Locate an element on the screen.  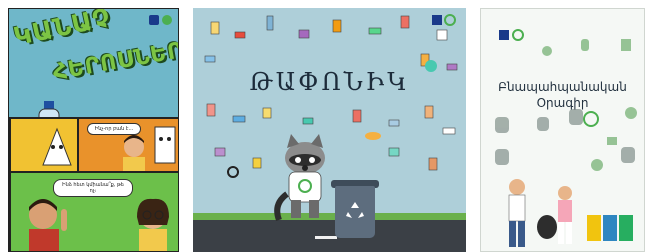
road-marking is located at coordinates (326, 237).